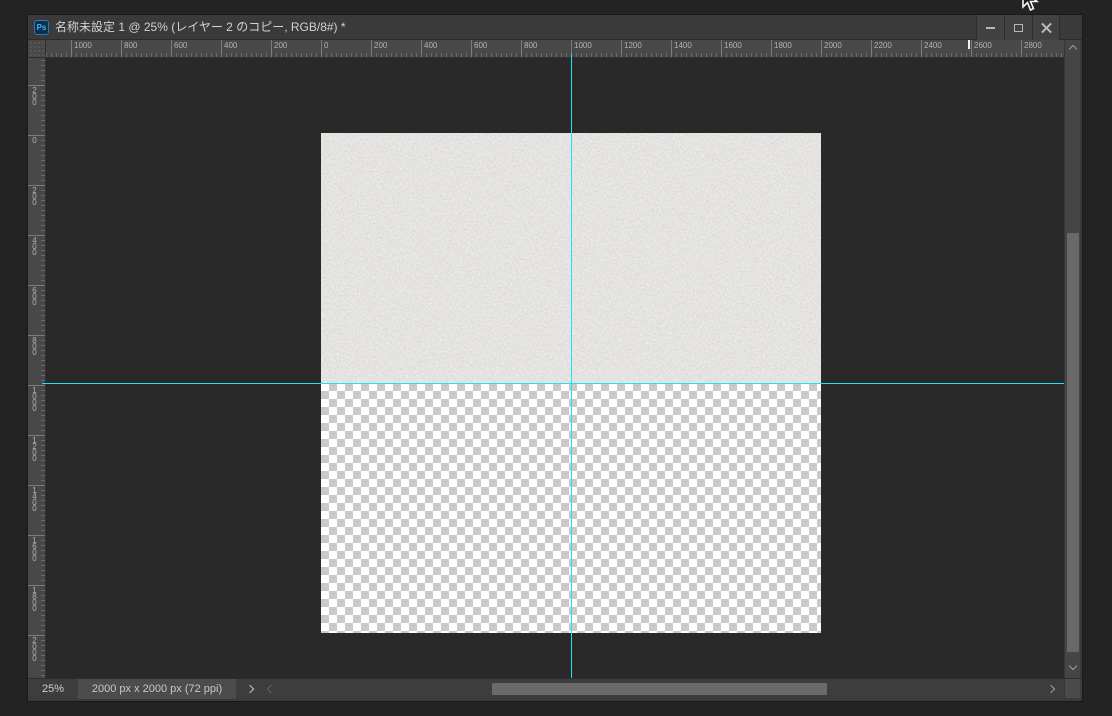 The image size is (1112, 716). What do you see at coordinates (34, 649) in the screenshot?
I see `ruler-tick-label: 2 0 0 0` at bounding box center [34, 649].